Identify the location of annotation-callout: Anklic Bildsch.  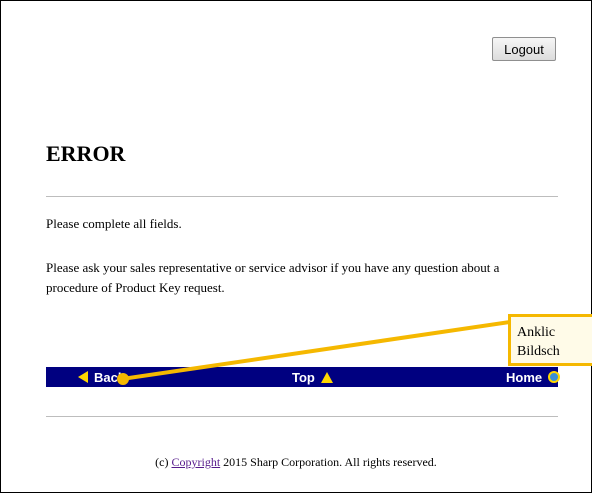
(550, 340).